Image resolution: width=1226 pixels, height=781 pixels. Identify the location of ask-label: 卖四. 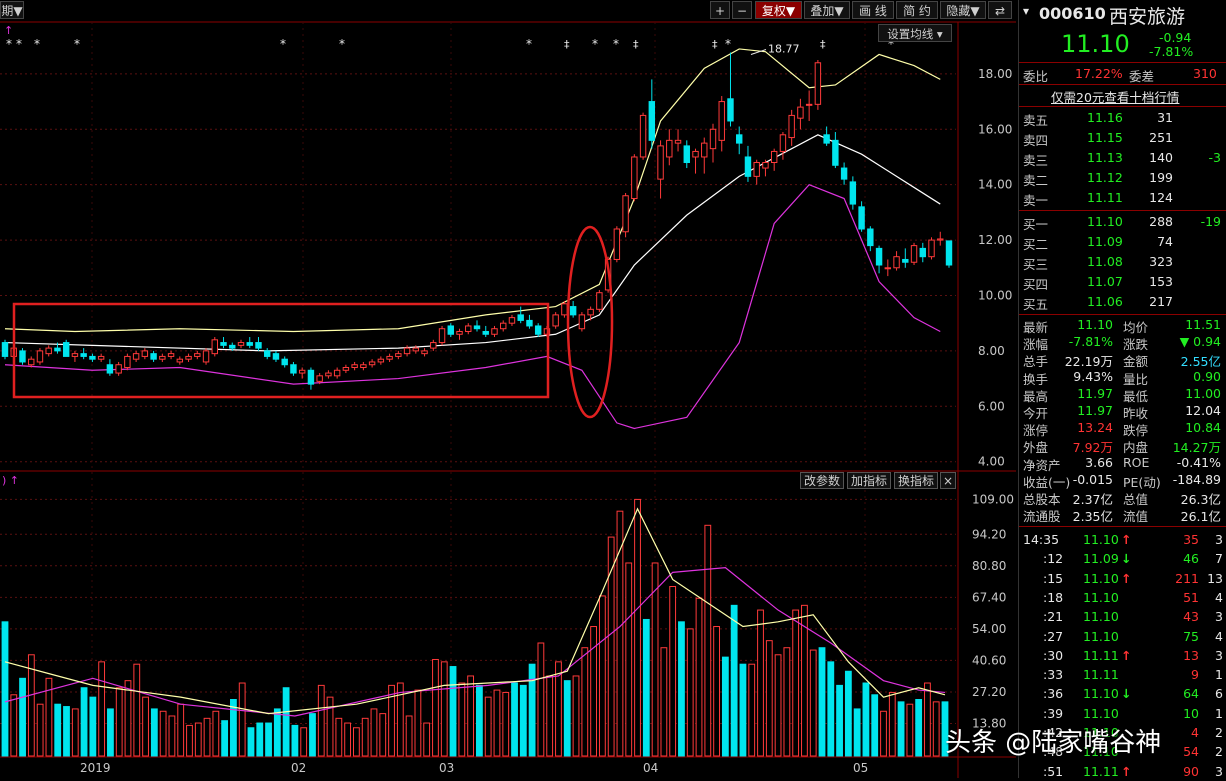
(1036, 140).